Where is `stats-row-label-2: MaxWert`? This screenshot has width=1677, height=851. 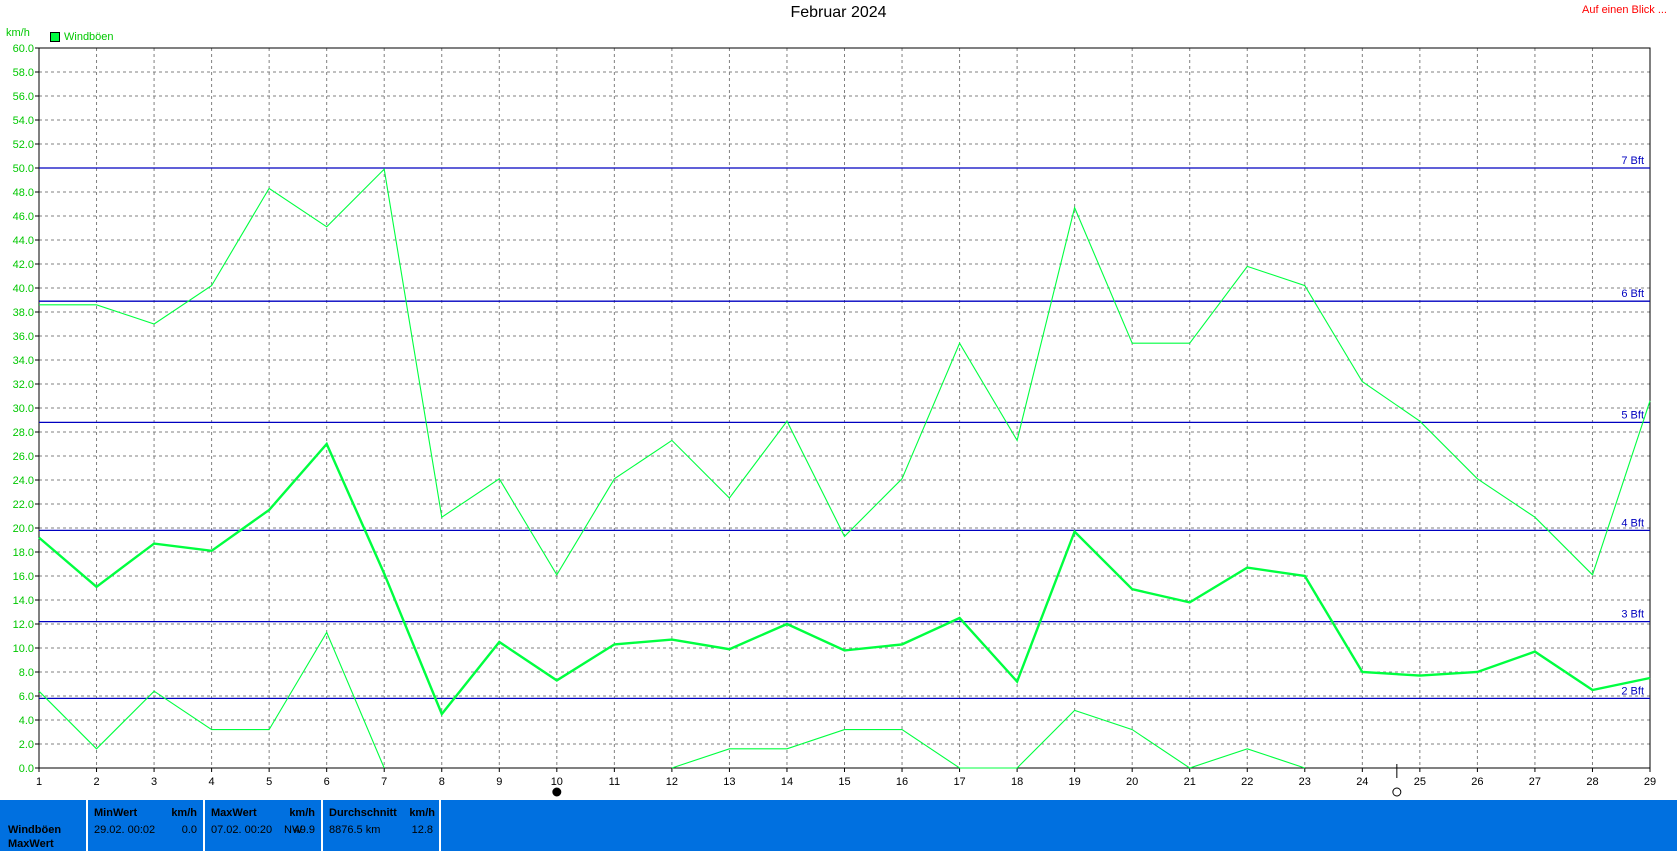
stats-row-label-2: MaxWert is located at coordinates (31, 844).